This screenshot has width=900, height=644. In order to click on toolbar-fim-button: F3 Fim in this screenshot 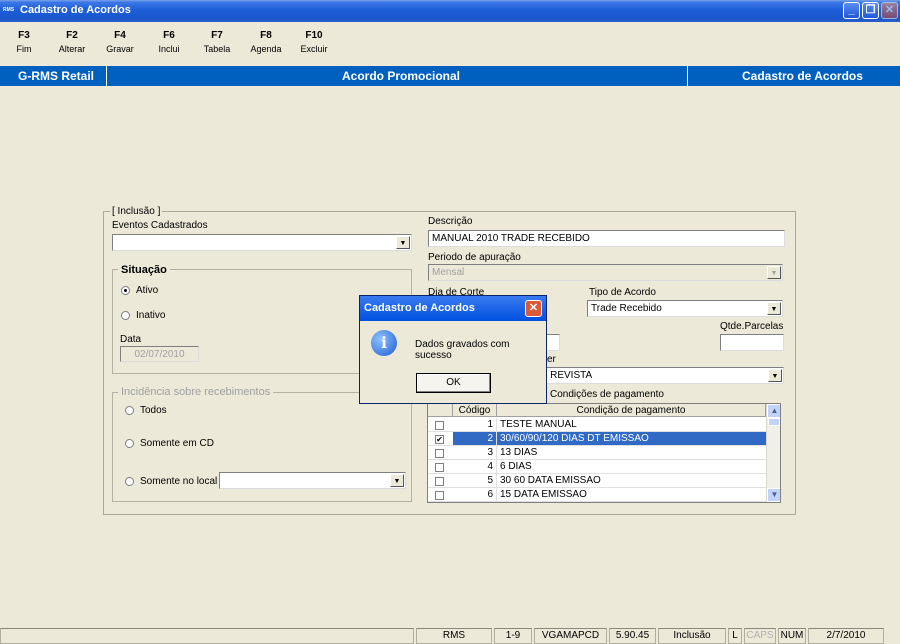, I will do `click(24, 42)`.